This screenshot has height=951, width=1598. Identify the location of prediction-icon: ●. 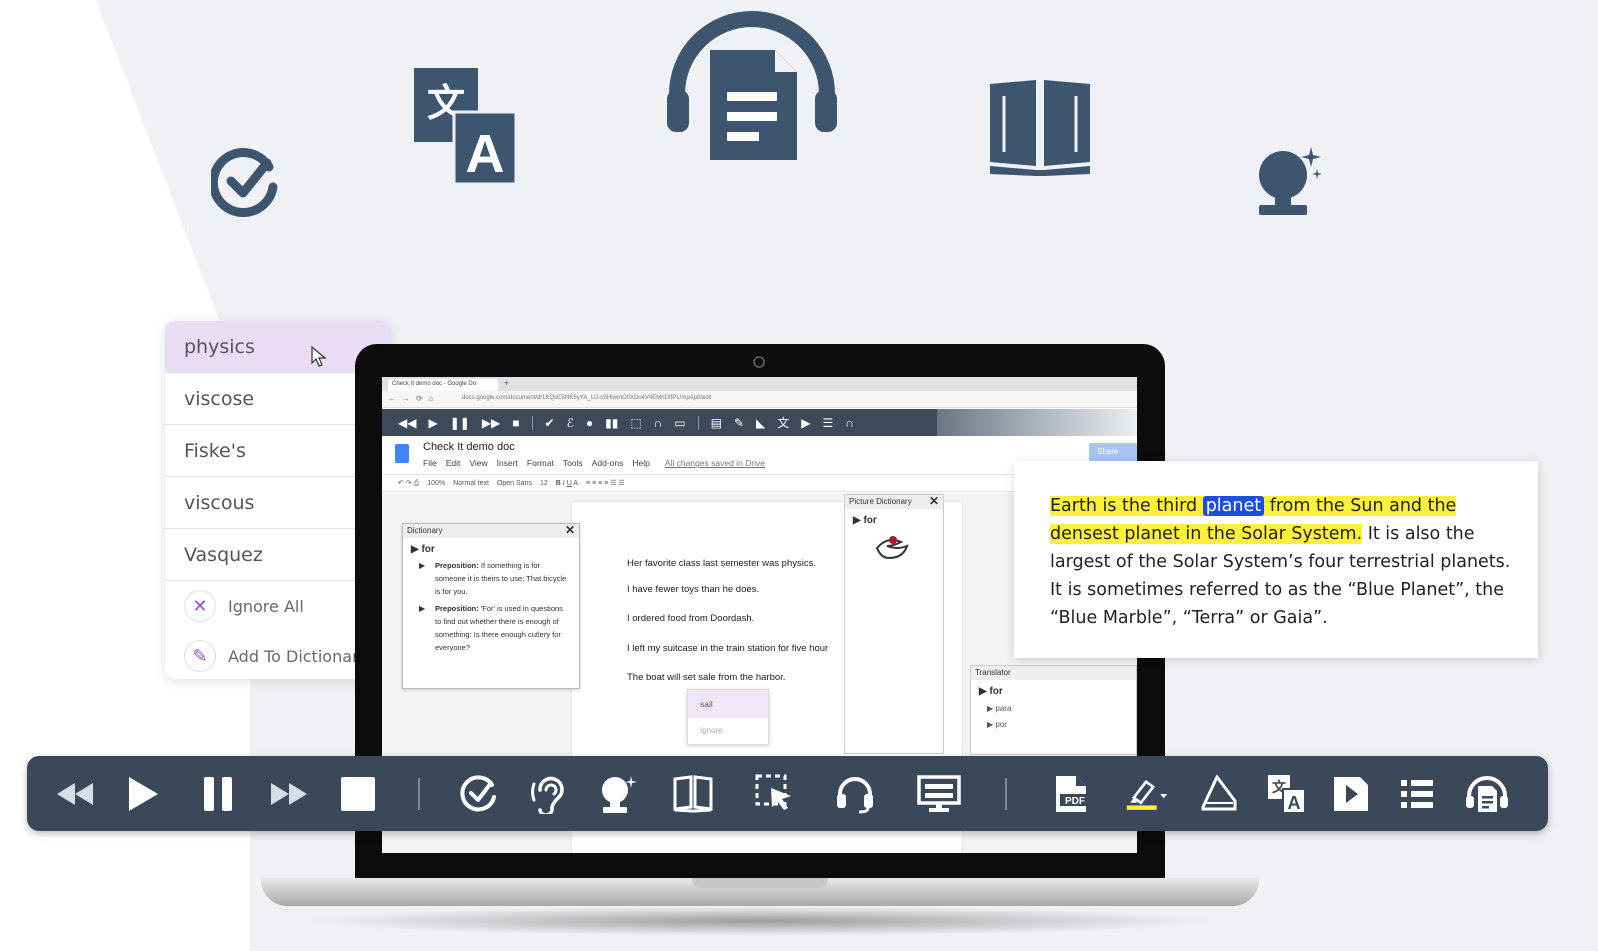
(589, 423).